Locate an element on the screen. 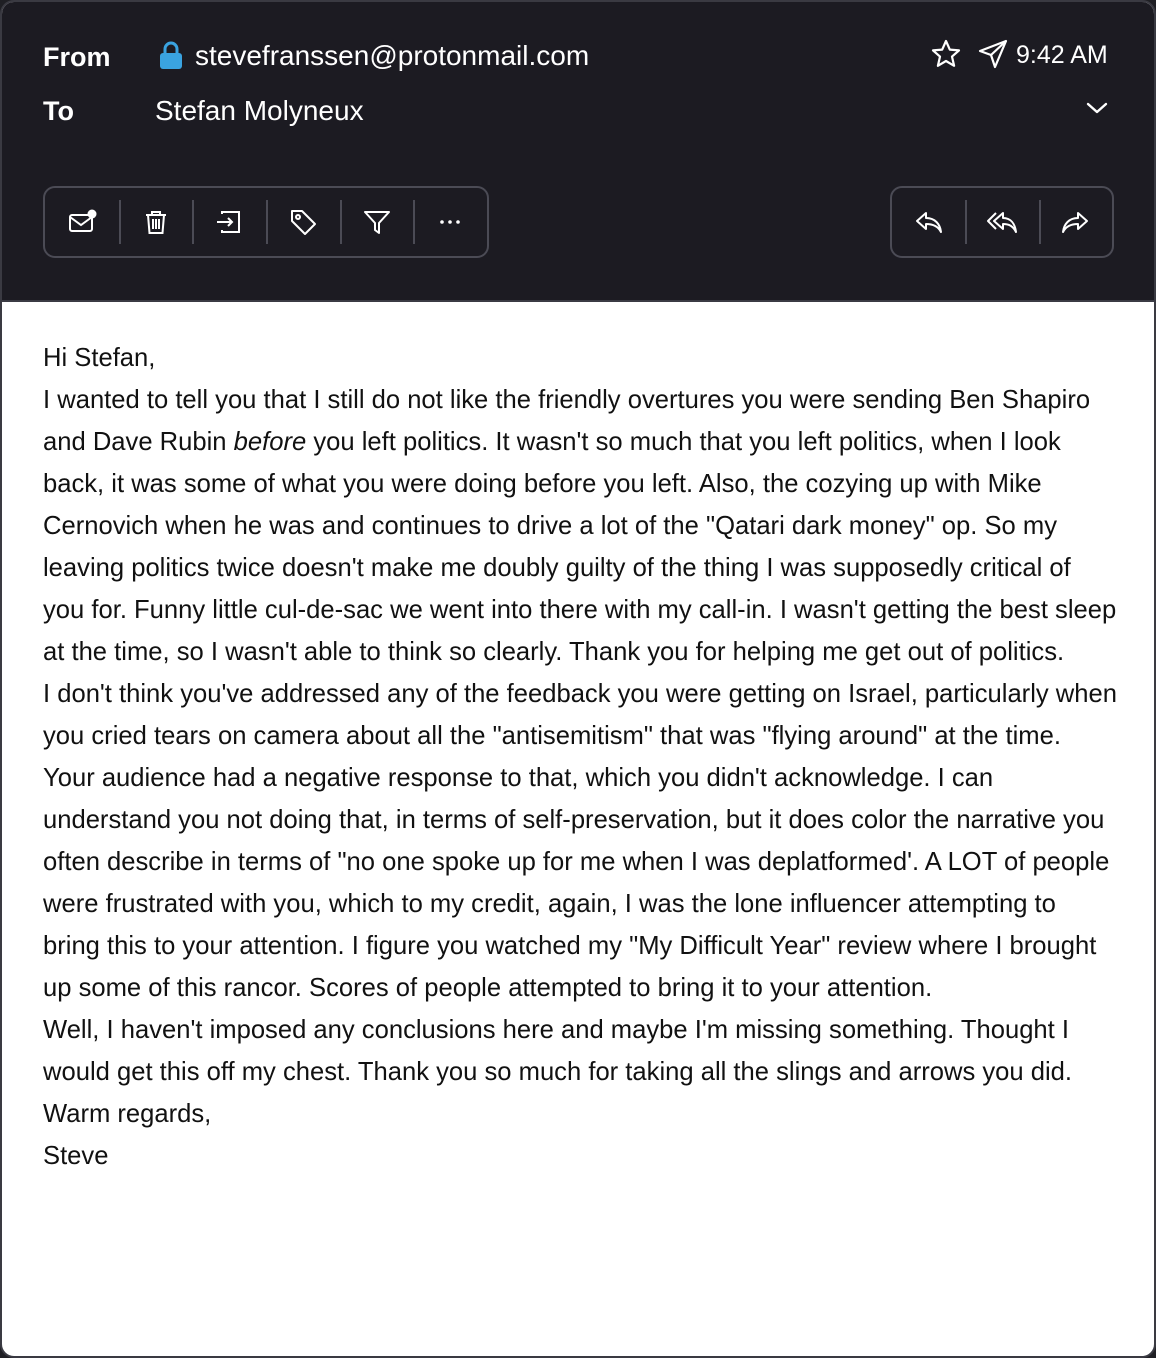  reply-icon is located at coordinates (928, 222).